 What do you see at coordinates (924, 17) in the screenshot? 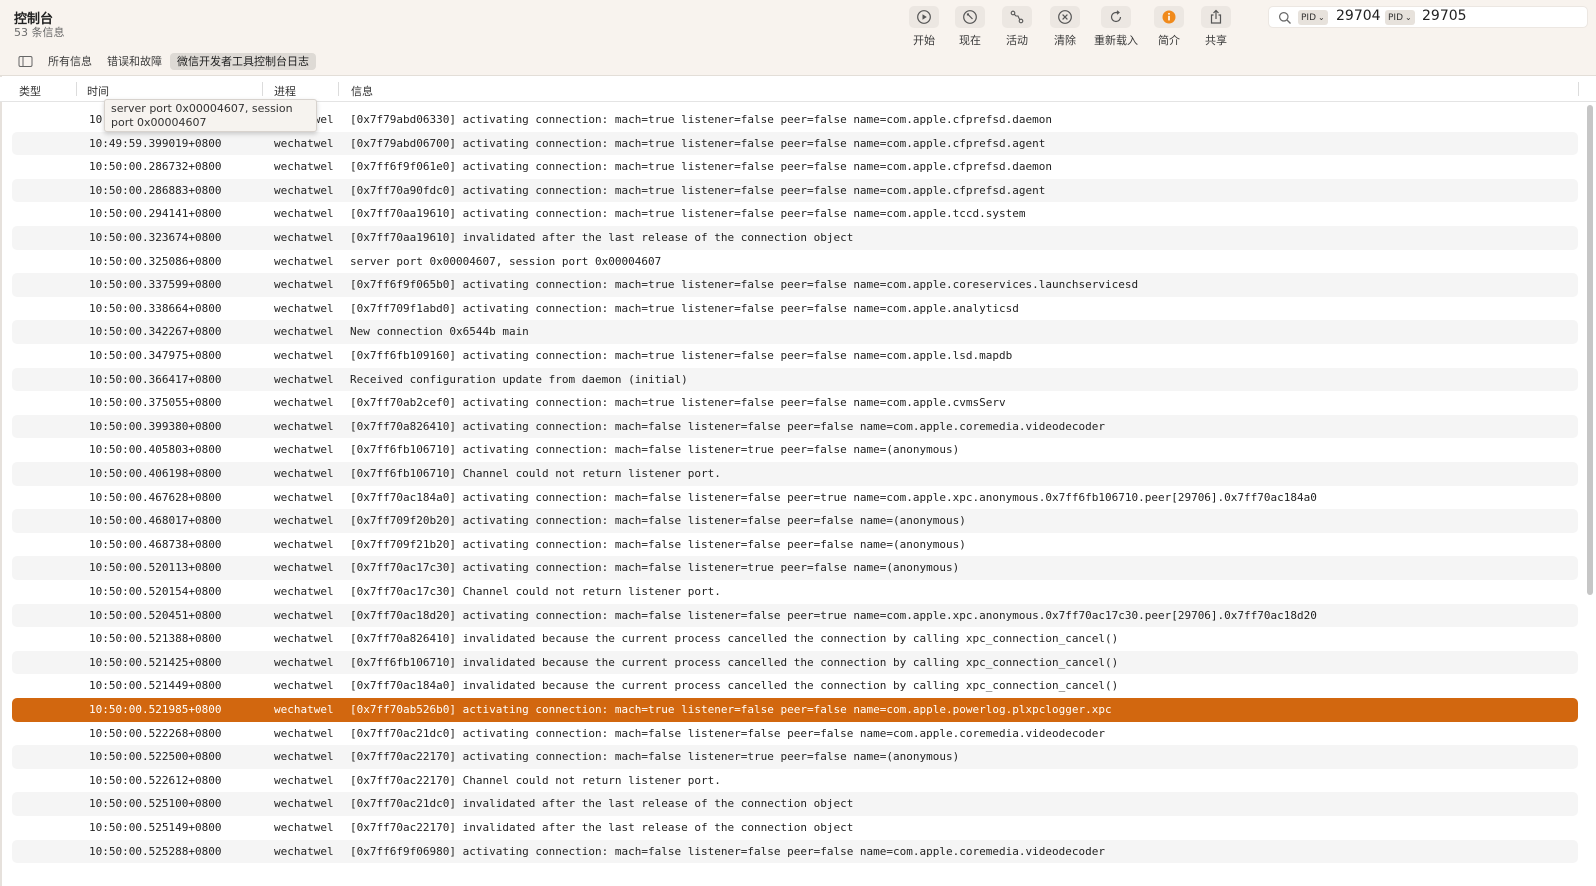
I see `start-button-frame` at bounding box center [924, 17].